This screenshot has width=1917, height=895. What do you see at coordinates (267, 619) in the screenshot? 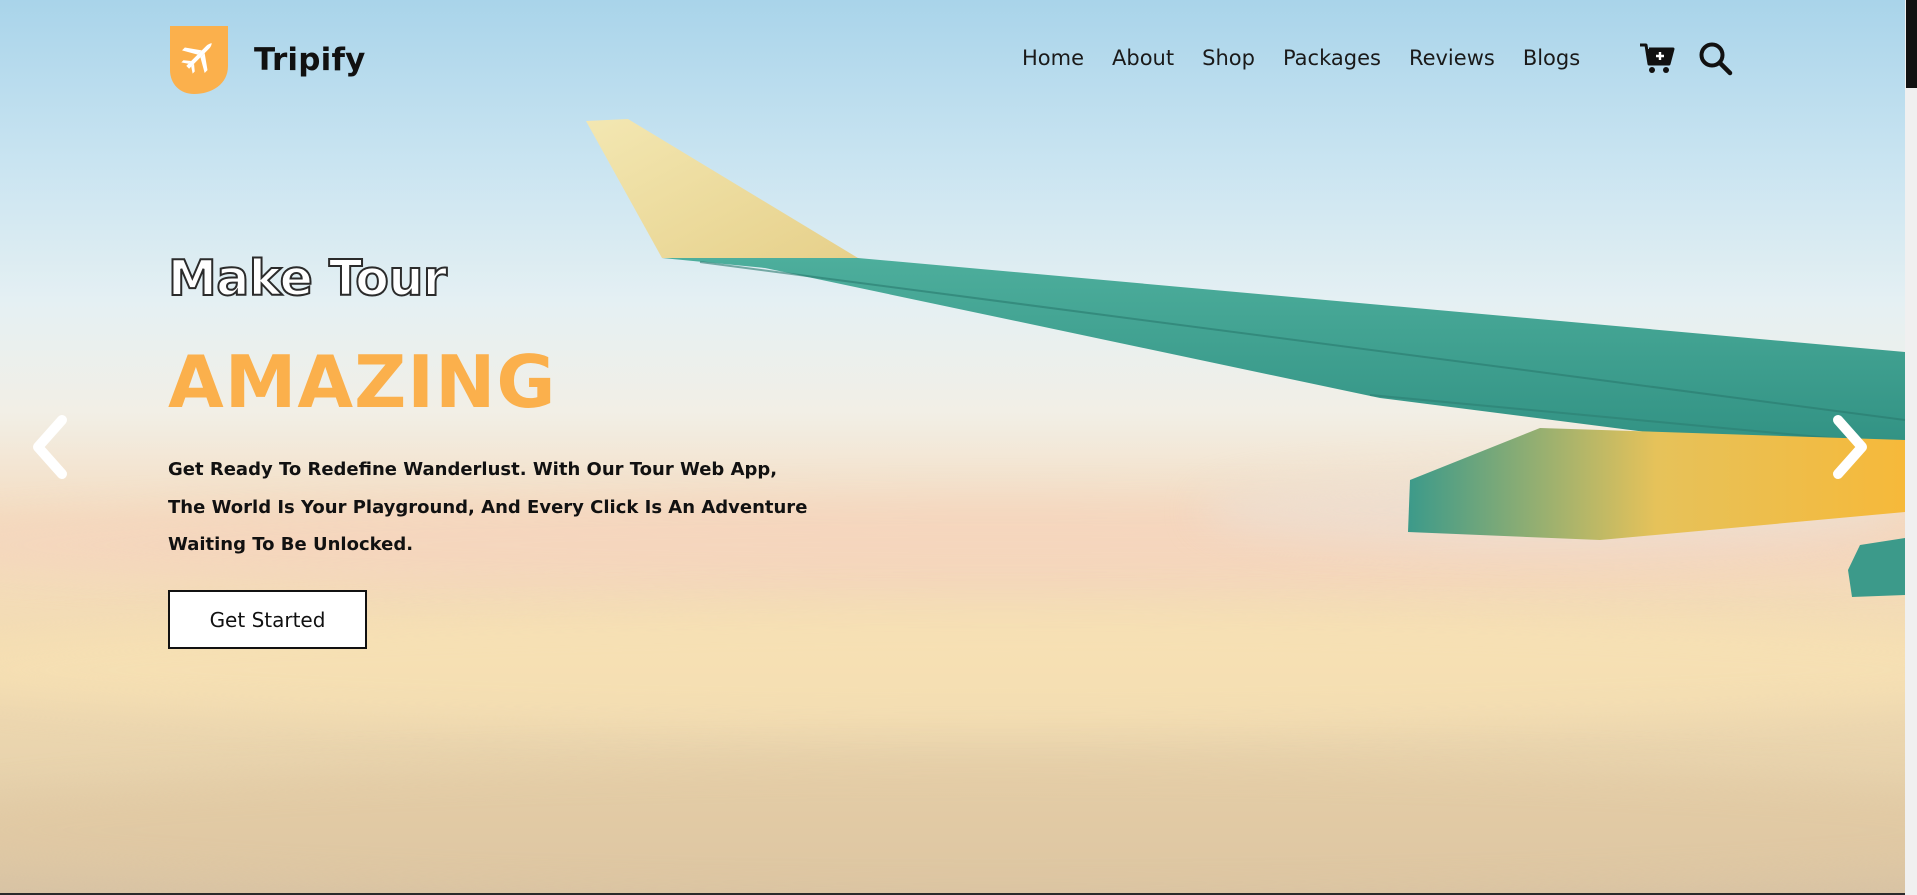
I see `get-started-button: Get Started` at bounding box center [267, 619].